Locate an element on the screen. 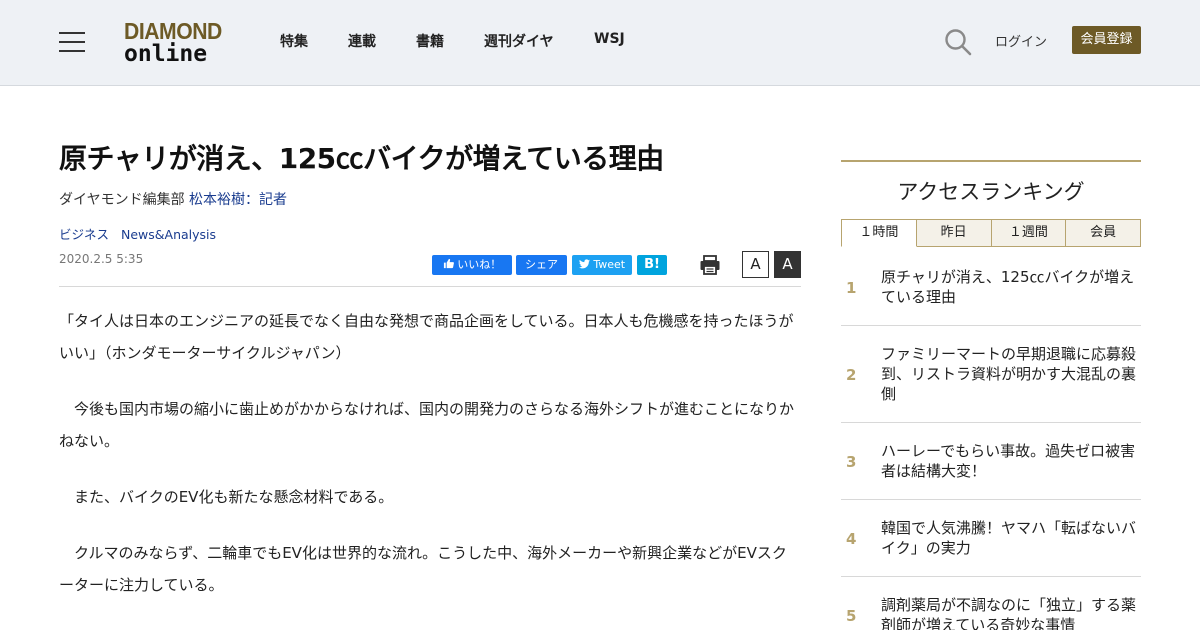  print-icon is located at coordinates (710, 265).